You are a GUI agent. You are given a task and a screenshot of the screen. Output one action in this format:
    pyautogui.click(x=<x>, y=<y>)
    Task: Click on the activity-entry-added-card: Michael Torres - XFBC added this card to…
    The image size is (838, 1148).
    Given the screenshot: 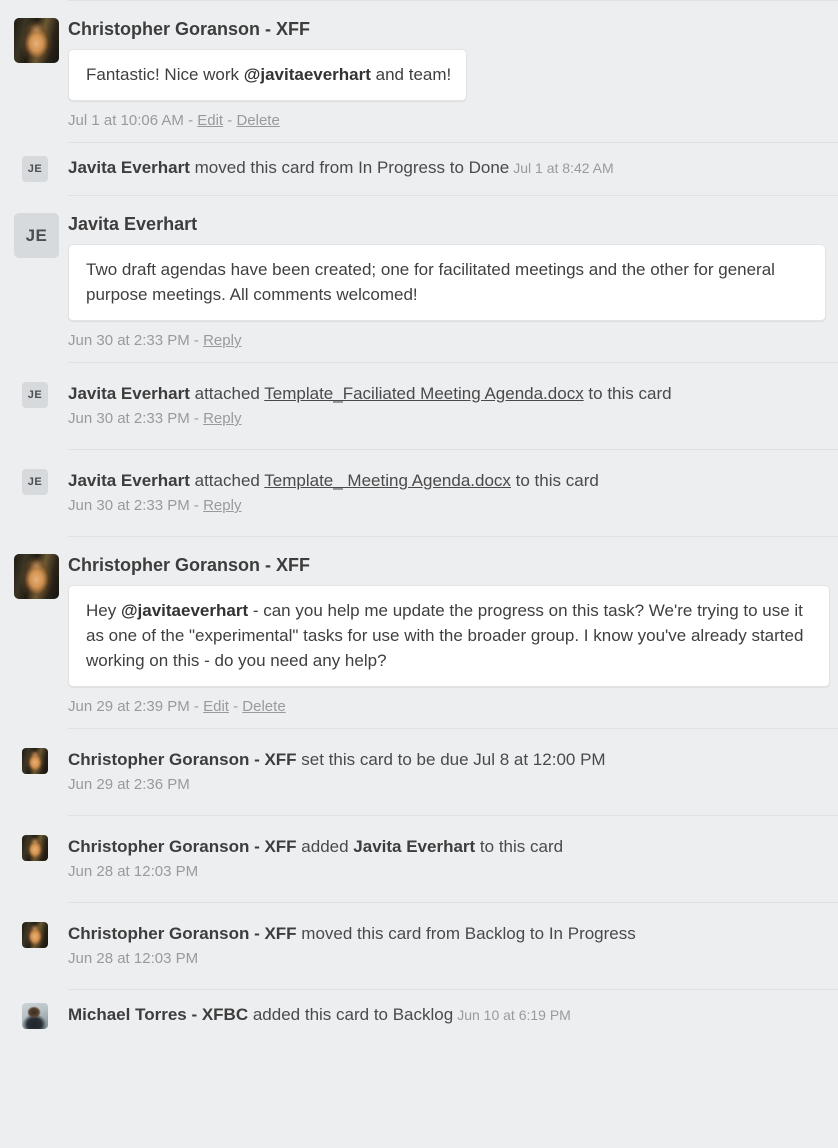 What is the action you would take?
    pyautogui.click(x=419, y=1015)
    